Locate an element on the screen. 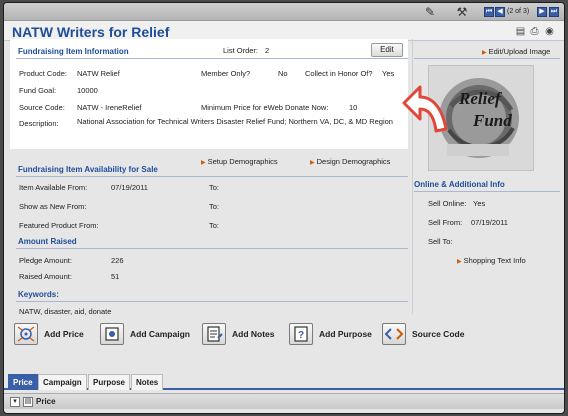  sell-to-label: Sell To: is located at coordinates (440, 241).